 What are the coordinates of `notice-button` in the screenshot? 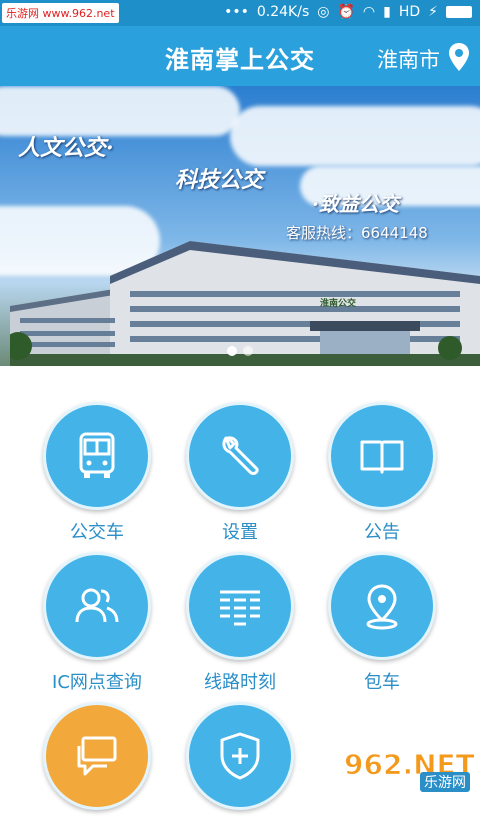 It's located at (382, 456).